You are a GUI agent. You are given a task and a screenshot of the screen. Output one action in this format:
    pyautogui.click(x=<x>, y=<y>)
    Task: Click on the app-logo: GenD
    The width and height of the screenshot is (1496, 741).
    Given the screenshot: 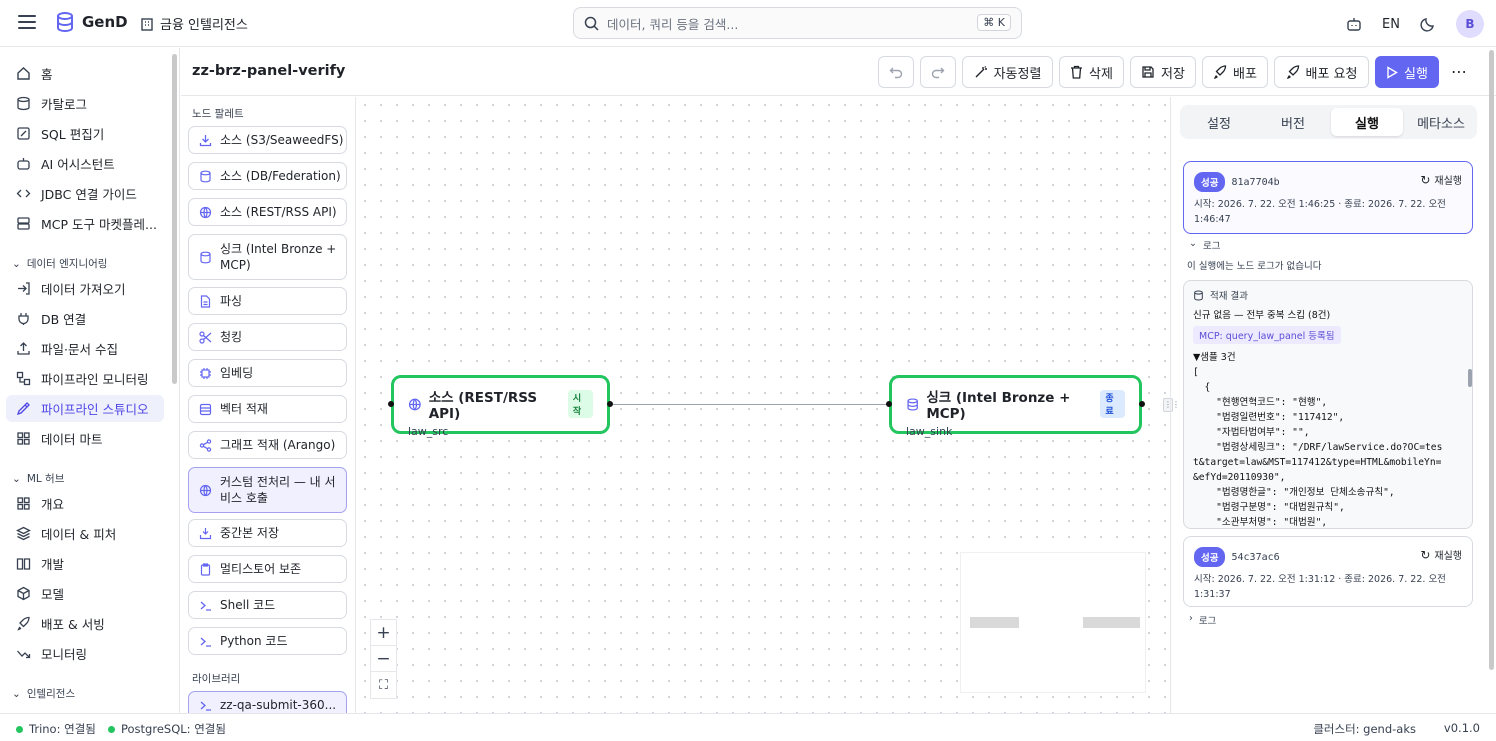 What is the action you would take?
    pyautogui.click(x=92, y=22)
    